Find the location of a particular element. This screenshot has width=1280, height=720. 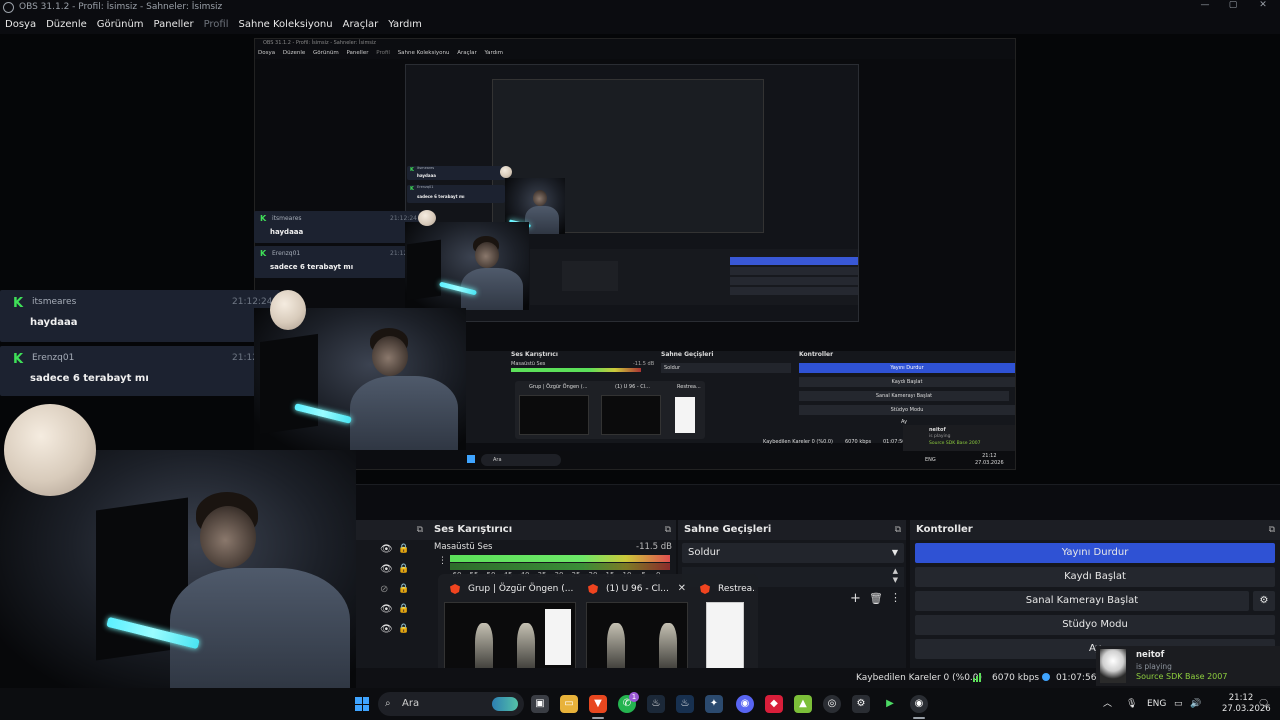

chat-message: K Erenzq01 21:12:48 sadece 6 terabayt mı is located at coordinates (140, 371).